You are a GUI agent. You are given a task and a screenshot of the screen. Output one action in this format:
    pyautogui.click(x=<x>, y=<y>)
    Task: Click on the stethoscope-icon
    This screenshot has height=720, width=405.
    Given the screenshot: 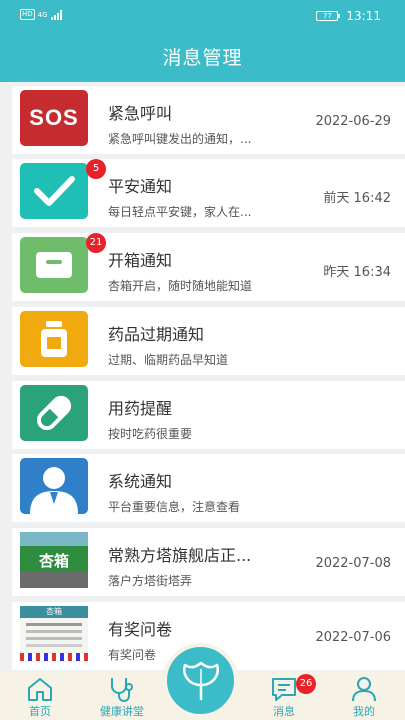 What is the action you would take?
    pyautogui.click(x=122, y=690)
    